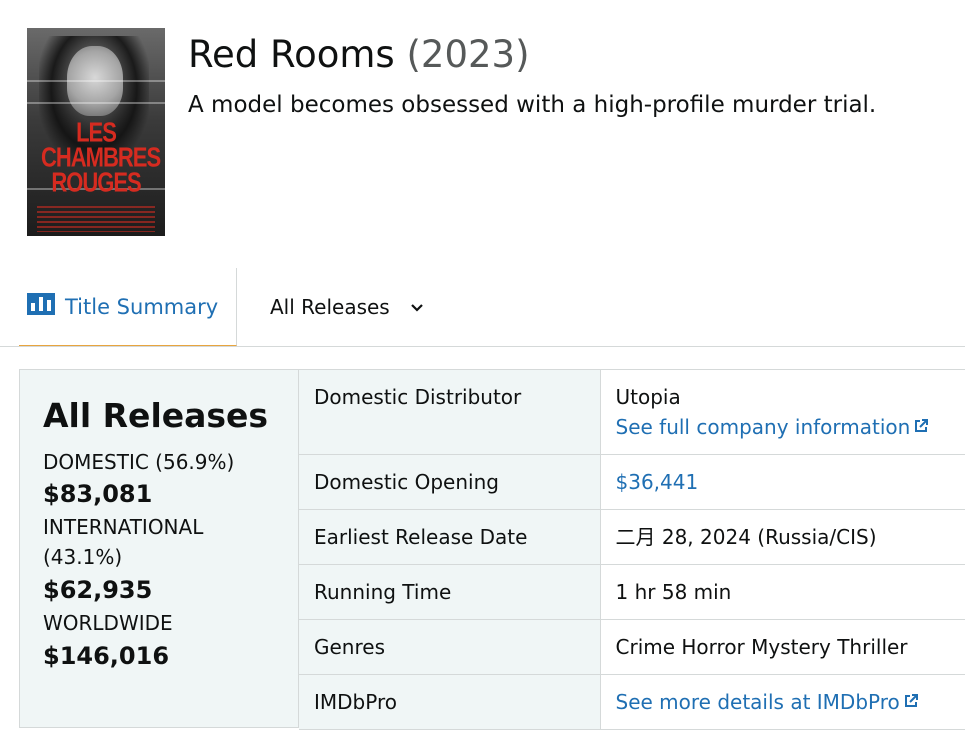 The width and height of the screenshot is (965, 743). Describe the element at coordinates (782, 647) in the screenshot. I see `genres-value: Crime Horror Mystery Thriller` at that location.